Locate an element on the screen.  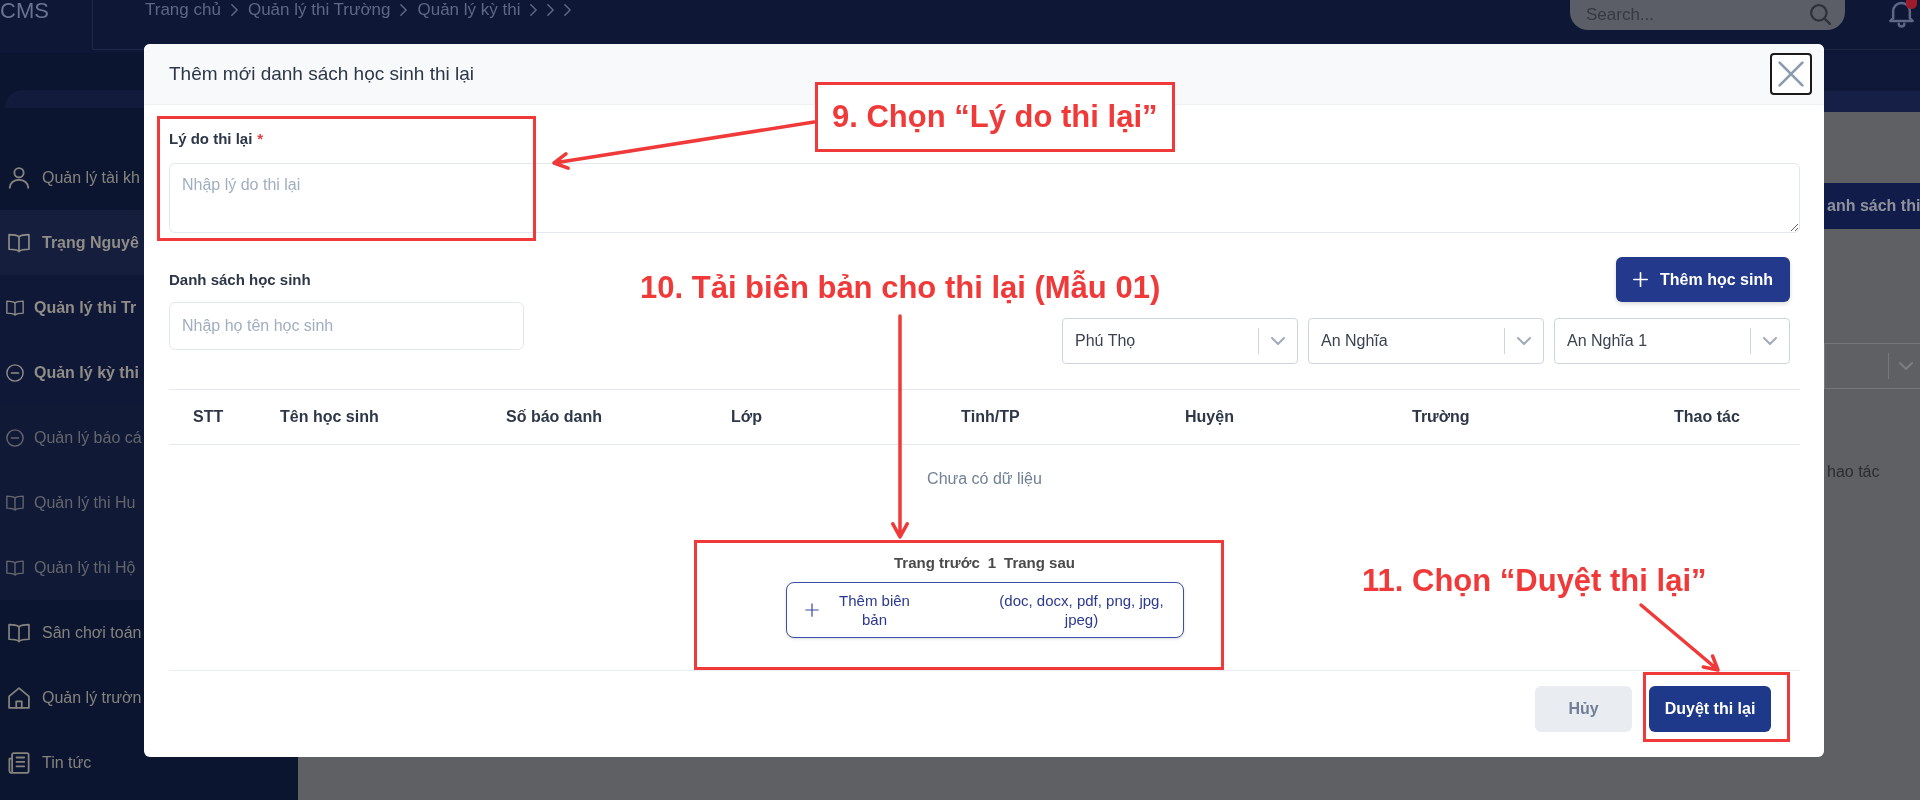
sidebar-item: Quản lý tài kh is located at coordinates (72, 177).